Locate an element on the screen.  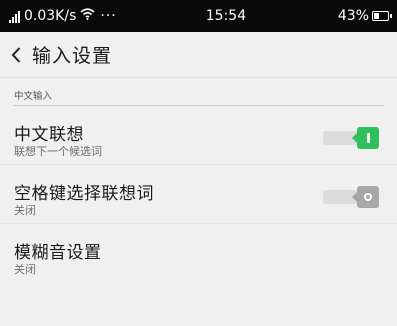
battery-icon is located at coordinates (382, 16).